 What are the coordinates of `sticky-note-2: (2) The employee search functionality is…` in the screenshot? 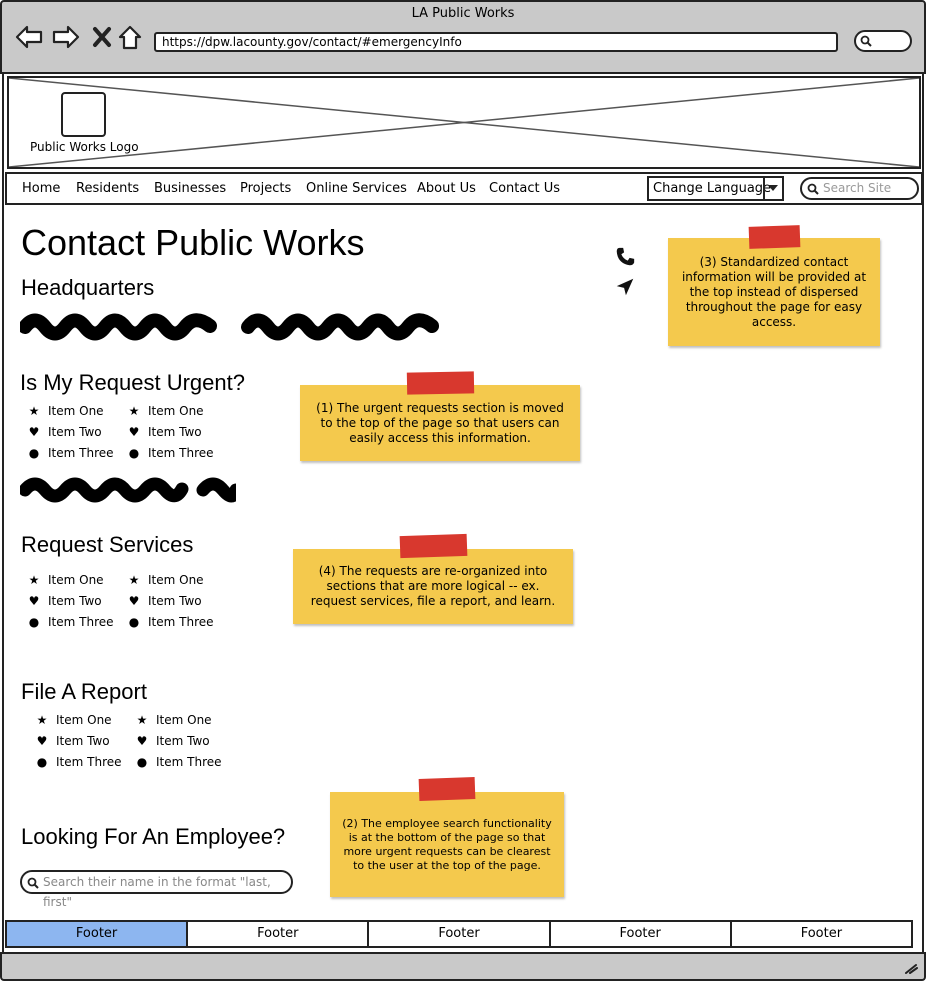 It's located at (447, 844).